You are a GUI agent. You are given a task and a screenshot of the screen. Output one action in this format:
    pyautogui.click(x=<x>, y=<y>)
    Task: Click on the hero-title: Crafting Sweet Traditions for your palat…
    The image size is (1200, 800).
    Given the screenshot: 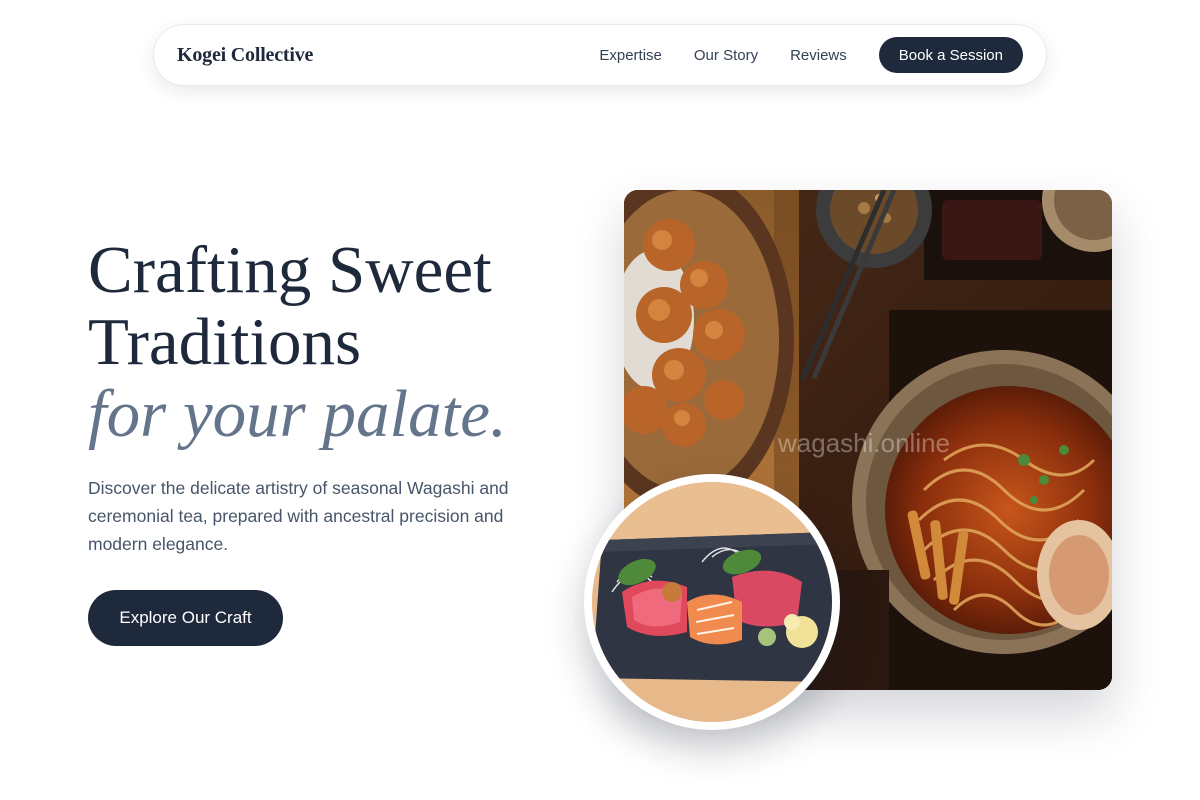 What is the action you would take?
    pyautogui.click(x=348, y=342)
    